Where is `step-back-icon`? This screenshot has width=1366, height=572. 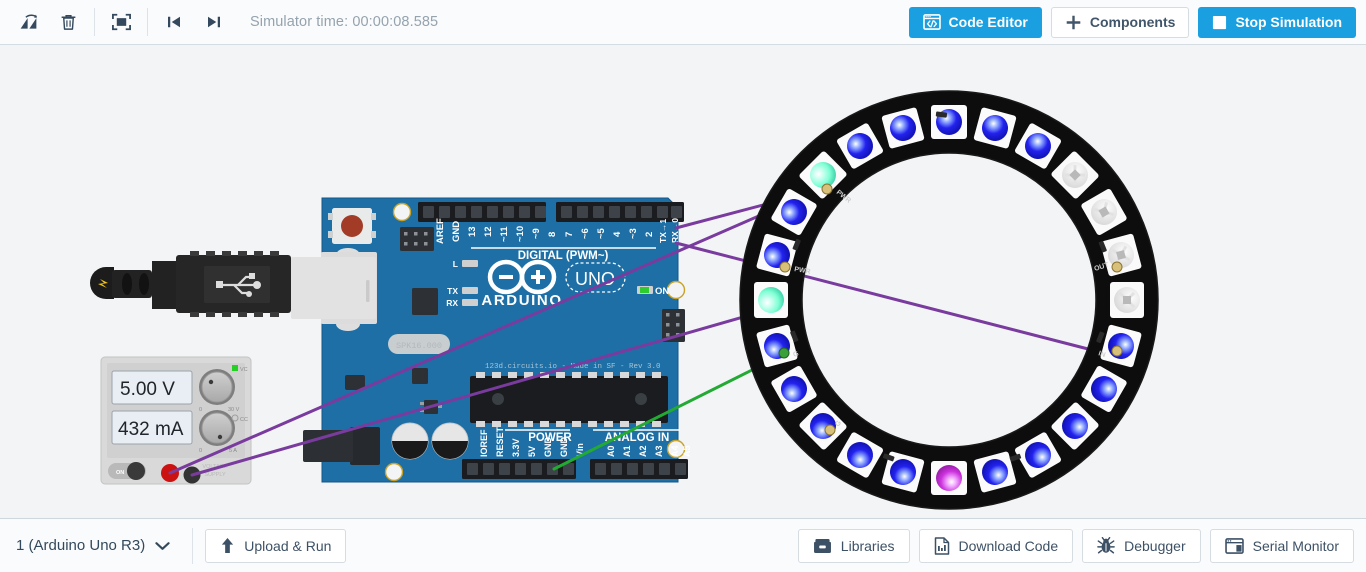
step-back-icon is located at coordinates (174, 22).